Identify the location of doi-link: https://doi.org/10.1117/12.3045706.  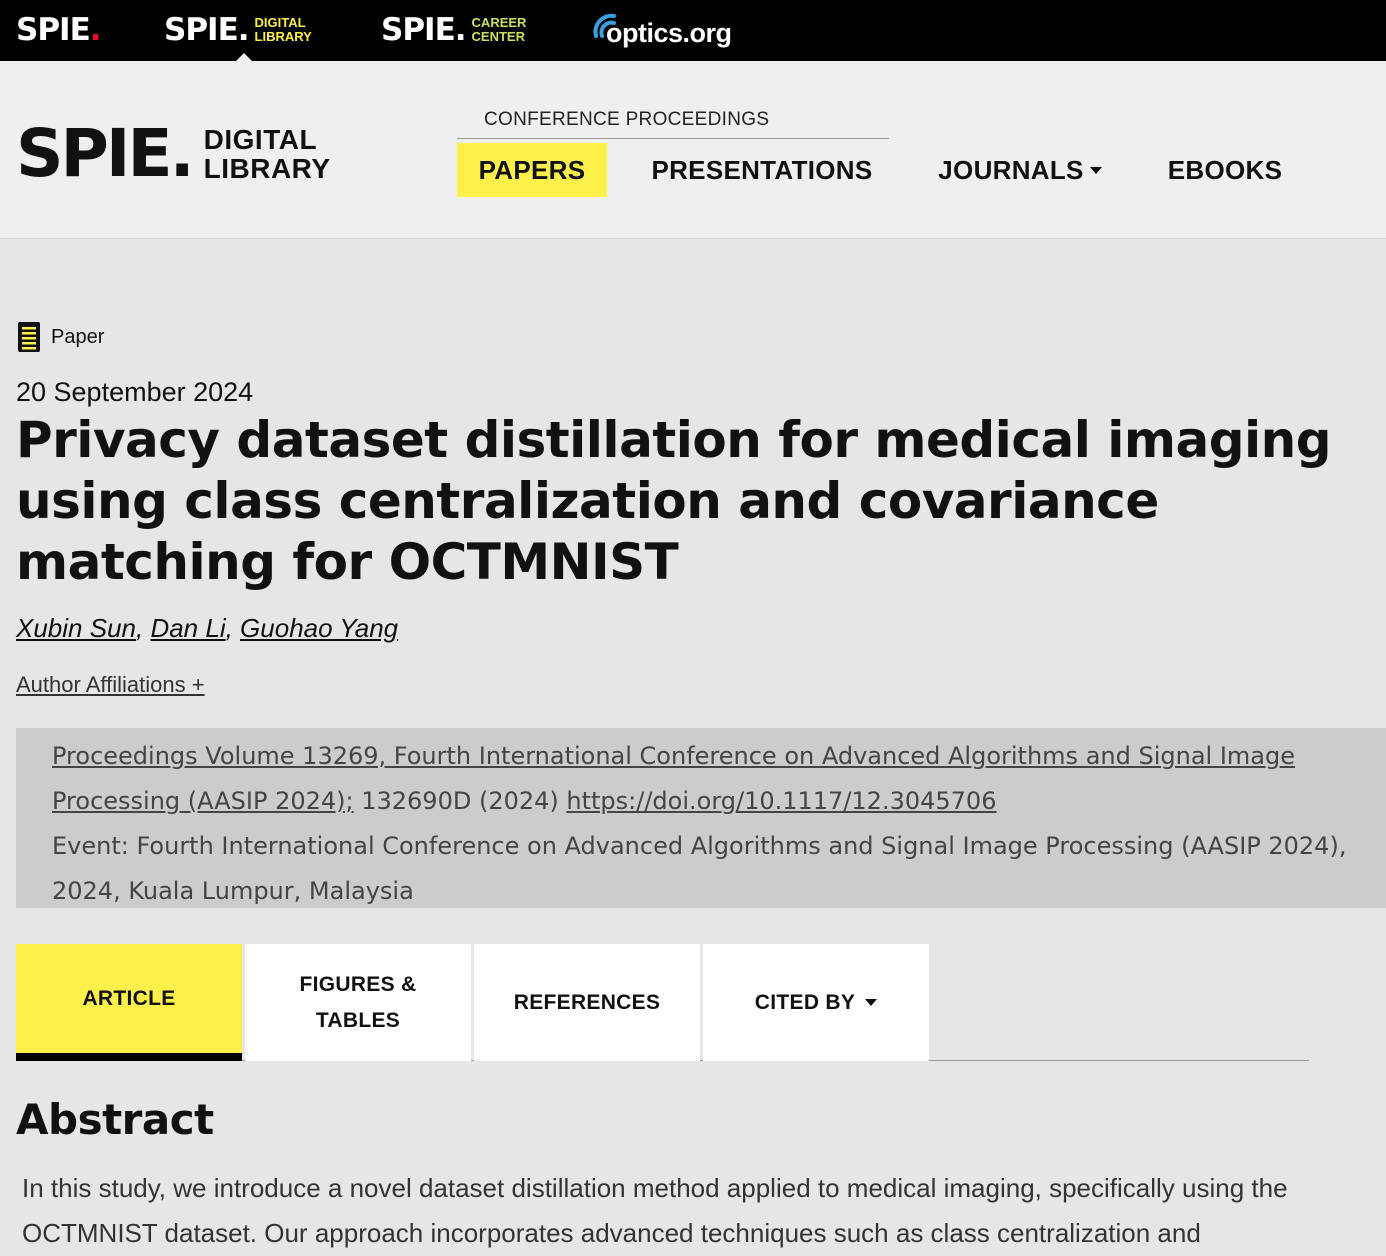
(781, 801).